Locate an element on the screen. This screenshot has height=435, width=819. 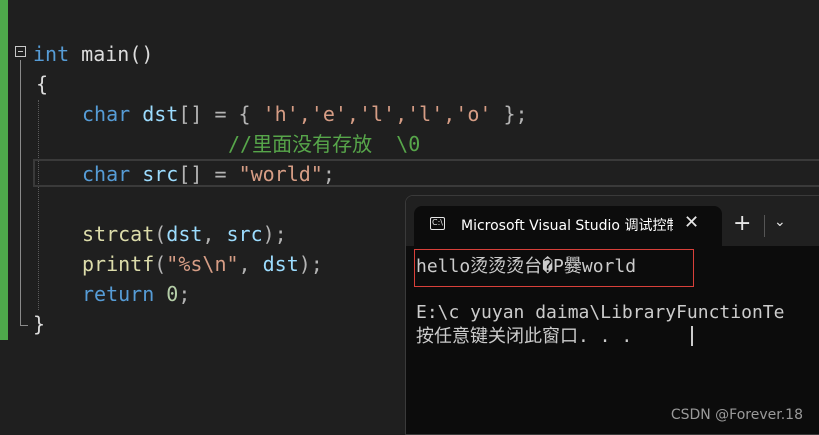
output-line-2: E:\c yuyan daima\LibraryFunctionTe is located at coordinates (600, 312).